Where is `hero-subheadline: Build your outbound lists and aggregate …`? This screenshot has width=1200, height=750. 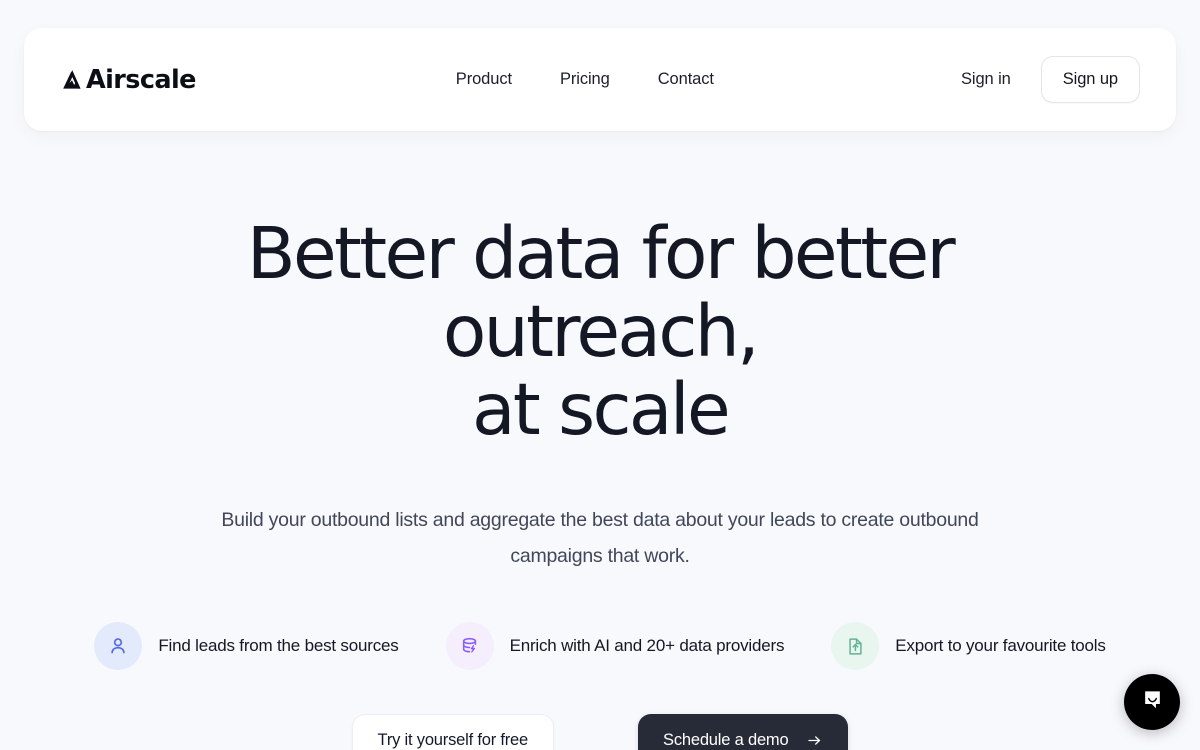 hero-subheadline: Build your outbound lists and aggregate … is located at coordinates (600, 538).